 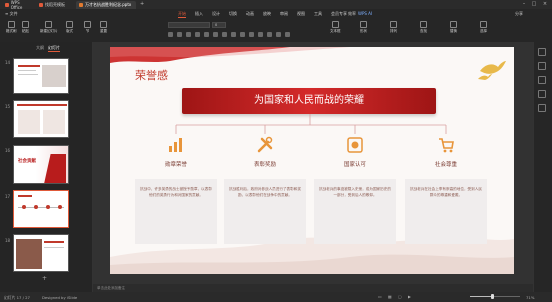 What do you see at coordinates (216, 13) in the screenshot?
I see `menu-item: 设计` at bounding box center [216, 13].